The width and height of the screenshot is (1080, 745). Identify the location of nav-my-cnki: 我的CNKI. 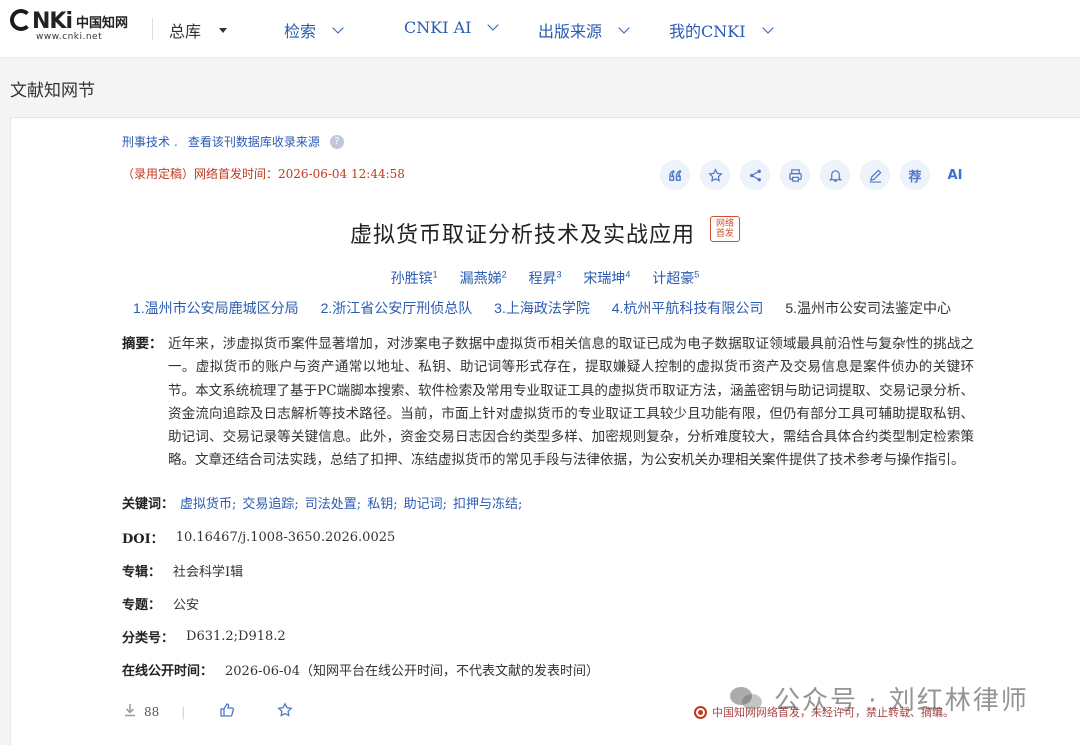
(721, 30).